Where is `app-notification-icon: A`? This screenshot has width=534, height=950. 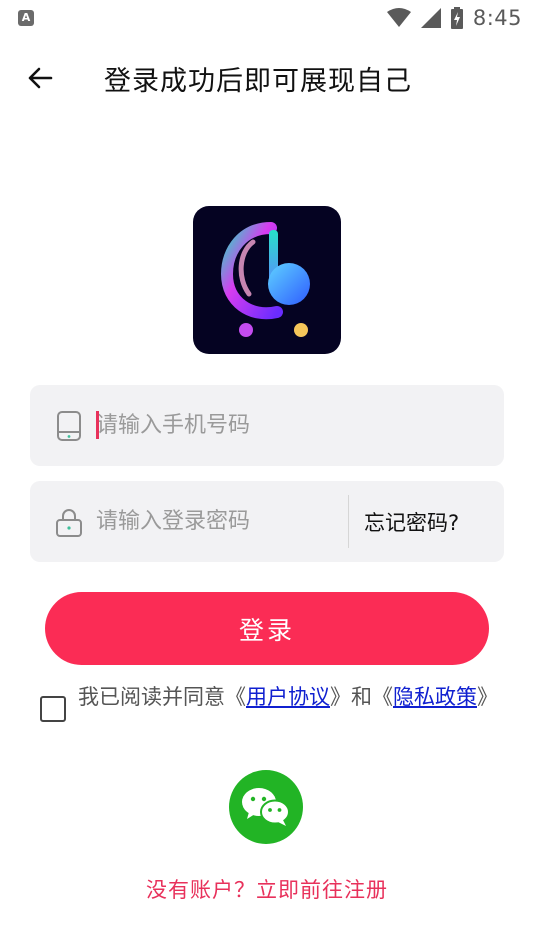
app-notification-icon: A is located at coordinates (26, 18).